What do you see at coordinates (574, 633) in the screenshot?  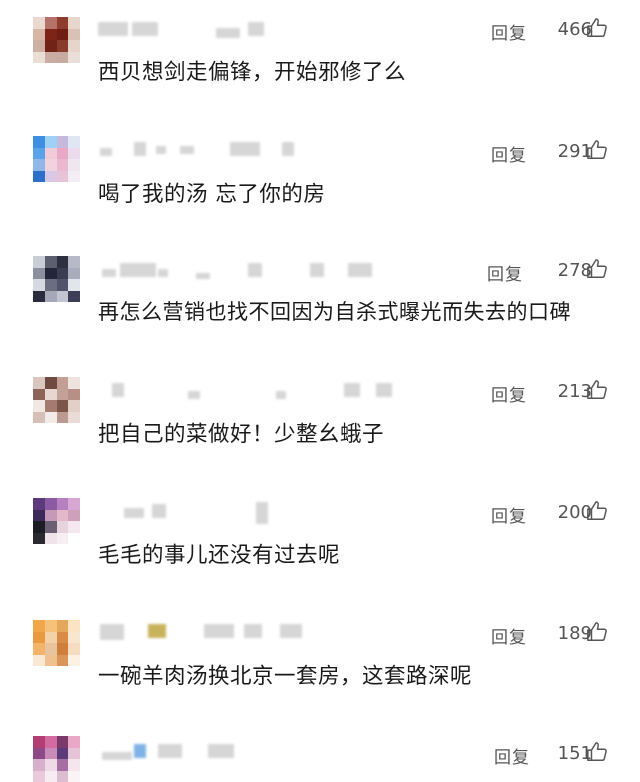 I see `like-count: 189` at bounding box center [574, 633].